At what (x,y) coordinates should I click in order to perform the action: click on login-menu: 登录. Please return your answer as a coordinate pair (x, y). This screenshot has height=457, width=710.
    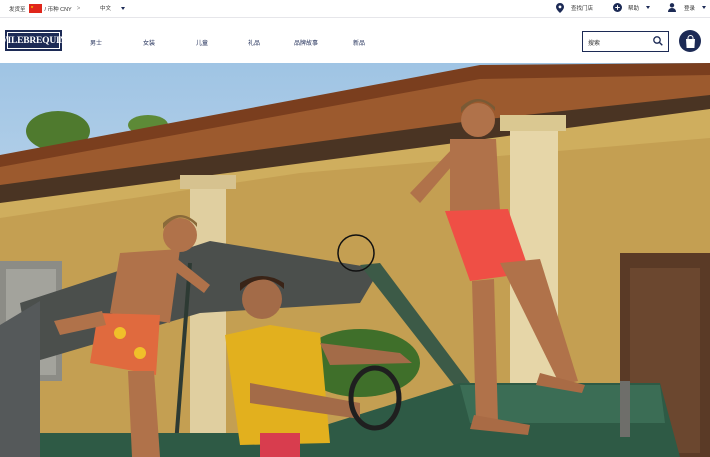
    Looking at the image, I should click on (687, 7).